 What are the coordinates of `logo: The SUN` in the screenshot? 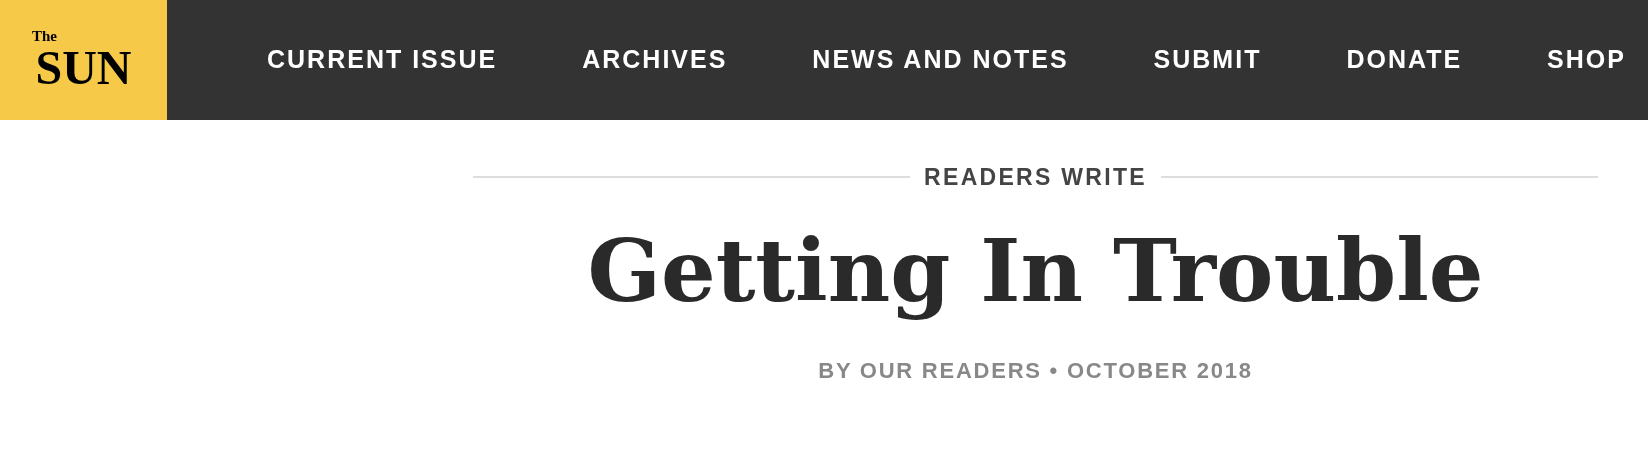 It's located at (83, 60).